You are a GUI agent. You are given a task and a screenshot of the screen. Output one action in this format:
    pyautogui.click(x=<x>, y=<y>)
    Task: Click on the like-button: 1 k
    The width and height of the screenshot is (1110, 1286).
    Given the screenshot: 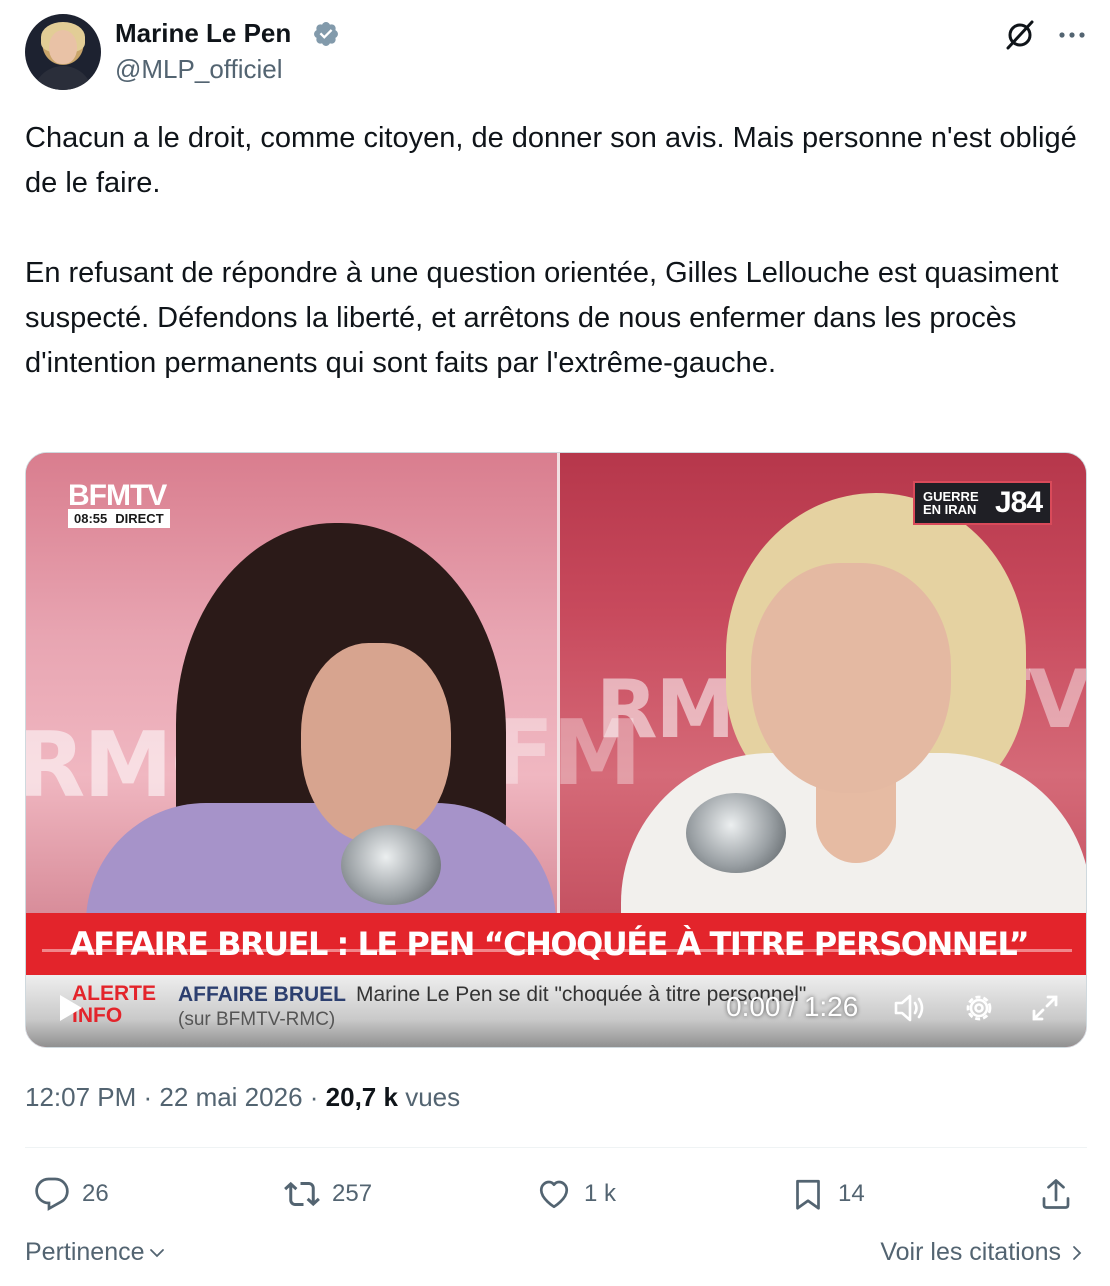 What is the action you would take?
    pyautogui.click(x=576, y=1194)
    